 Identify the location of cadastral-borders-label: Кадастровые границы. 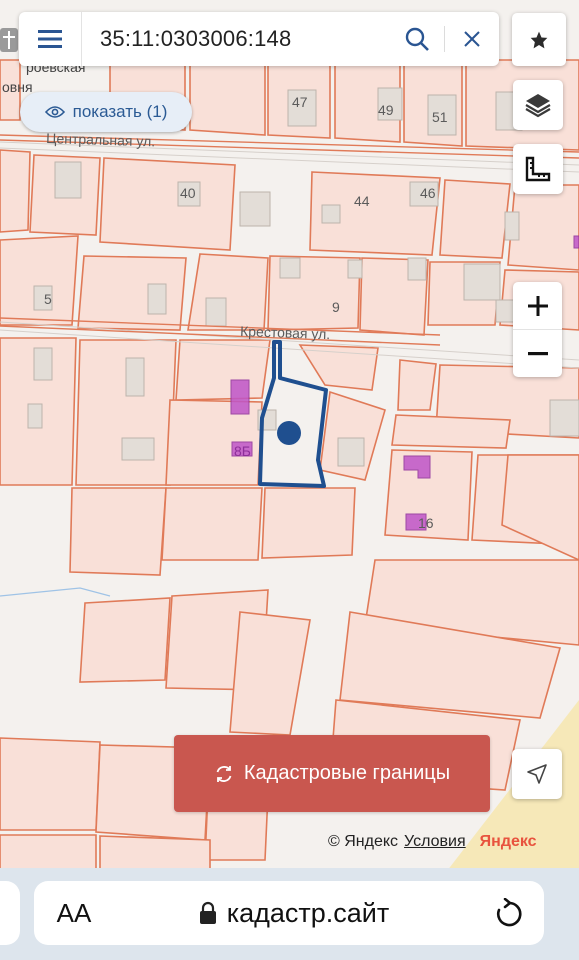
(347, 773).